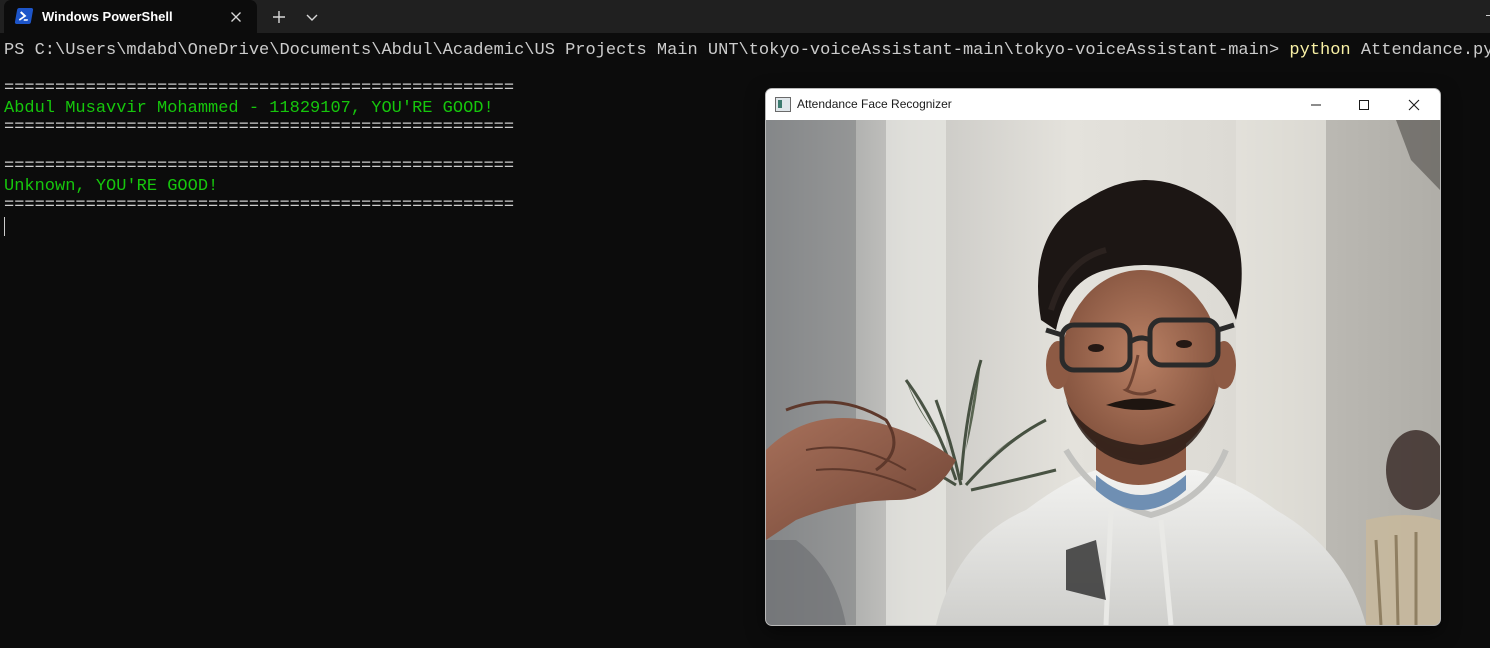 The width and height of the screenshot is (1490, 648). What do you see at coordinates (1320, 50) in the screenshot?
I see `command-python: python` at bounding box center [1320, 50].